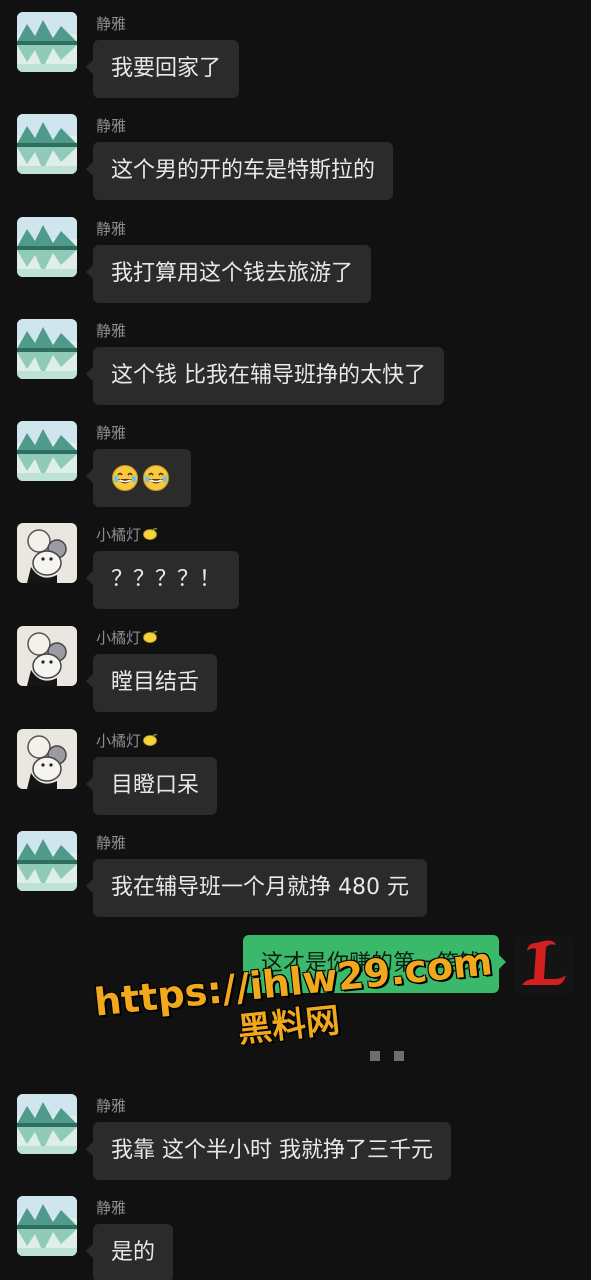 This screenshot has width=591, height=1280. Describe the element at coordinates (228, 274) in the screenshot. I see `message-bubble: 我打算用这个钱去旅游了` at that location.